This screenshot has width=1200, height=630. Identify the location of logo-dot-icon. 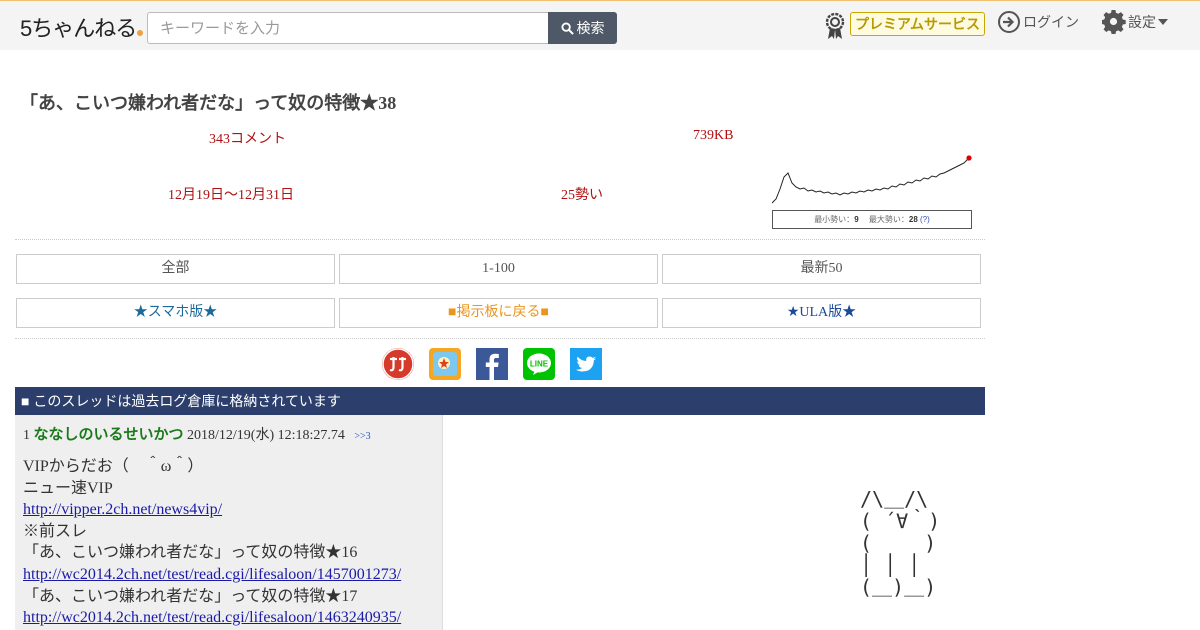
(140, 33).